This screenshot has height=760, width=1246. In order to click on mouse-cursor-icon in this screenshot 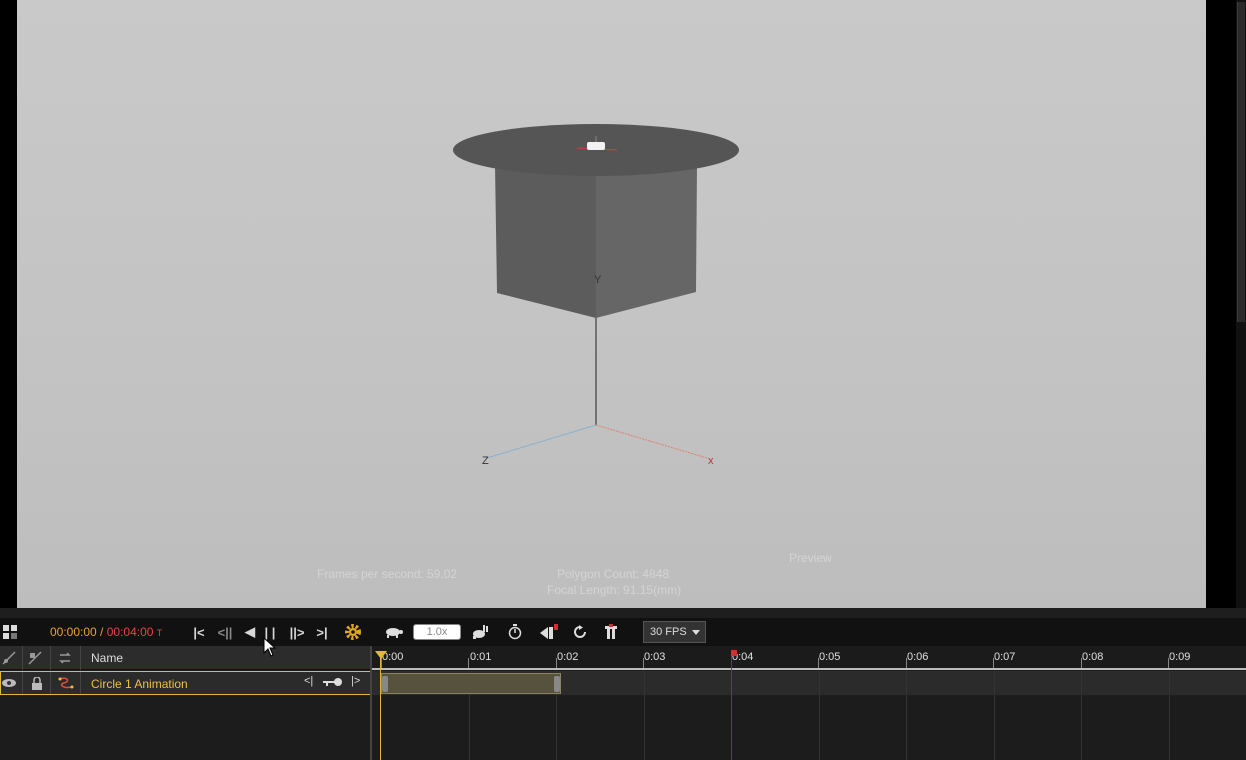, I will do `click(270, 647)`.